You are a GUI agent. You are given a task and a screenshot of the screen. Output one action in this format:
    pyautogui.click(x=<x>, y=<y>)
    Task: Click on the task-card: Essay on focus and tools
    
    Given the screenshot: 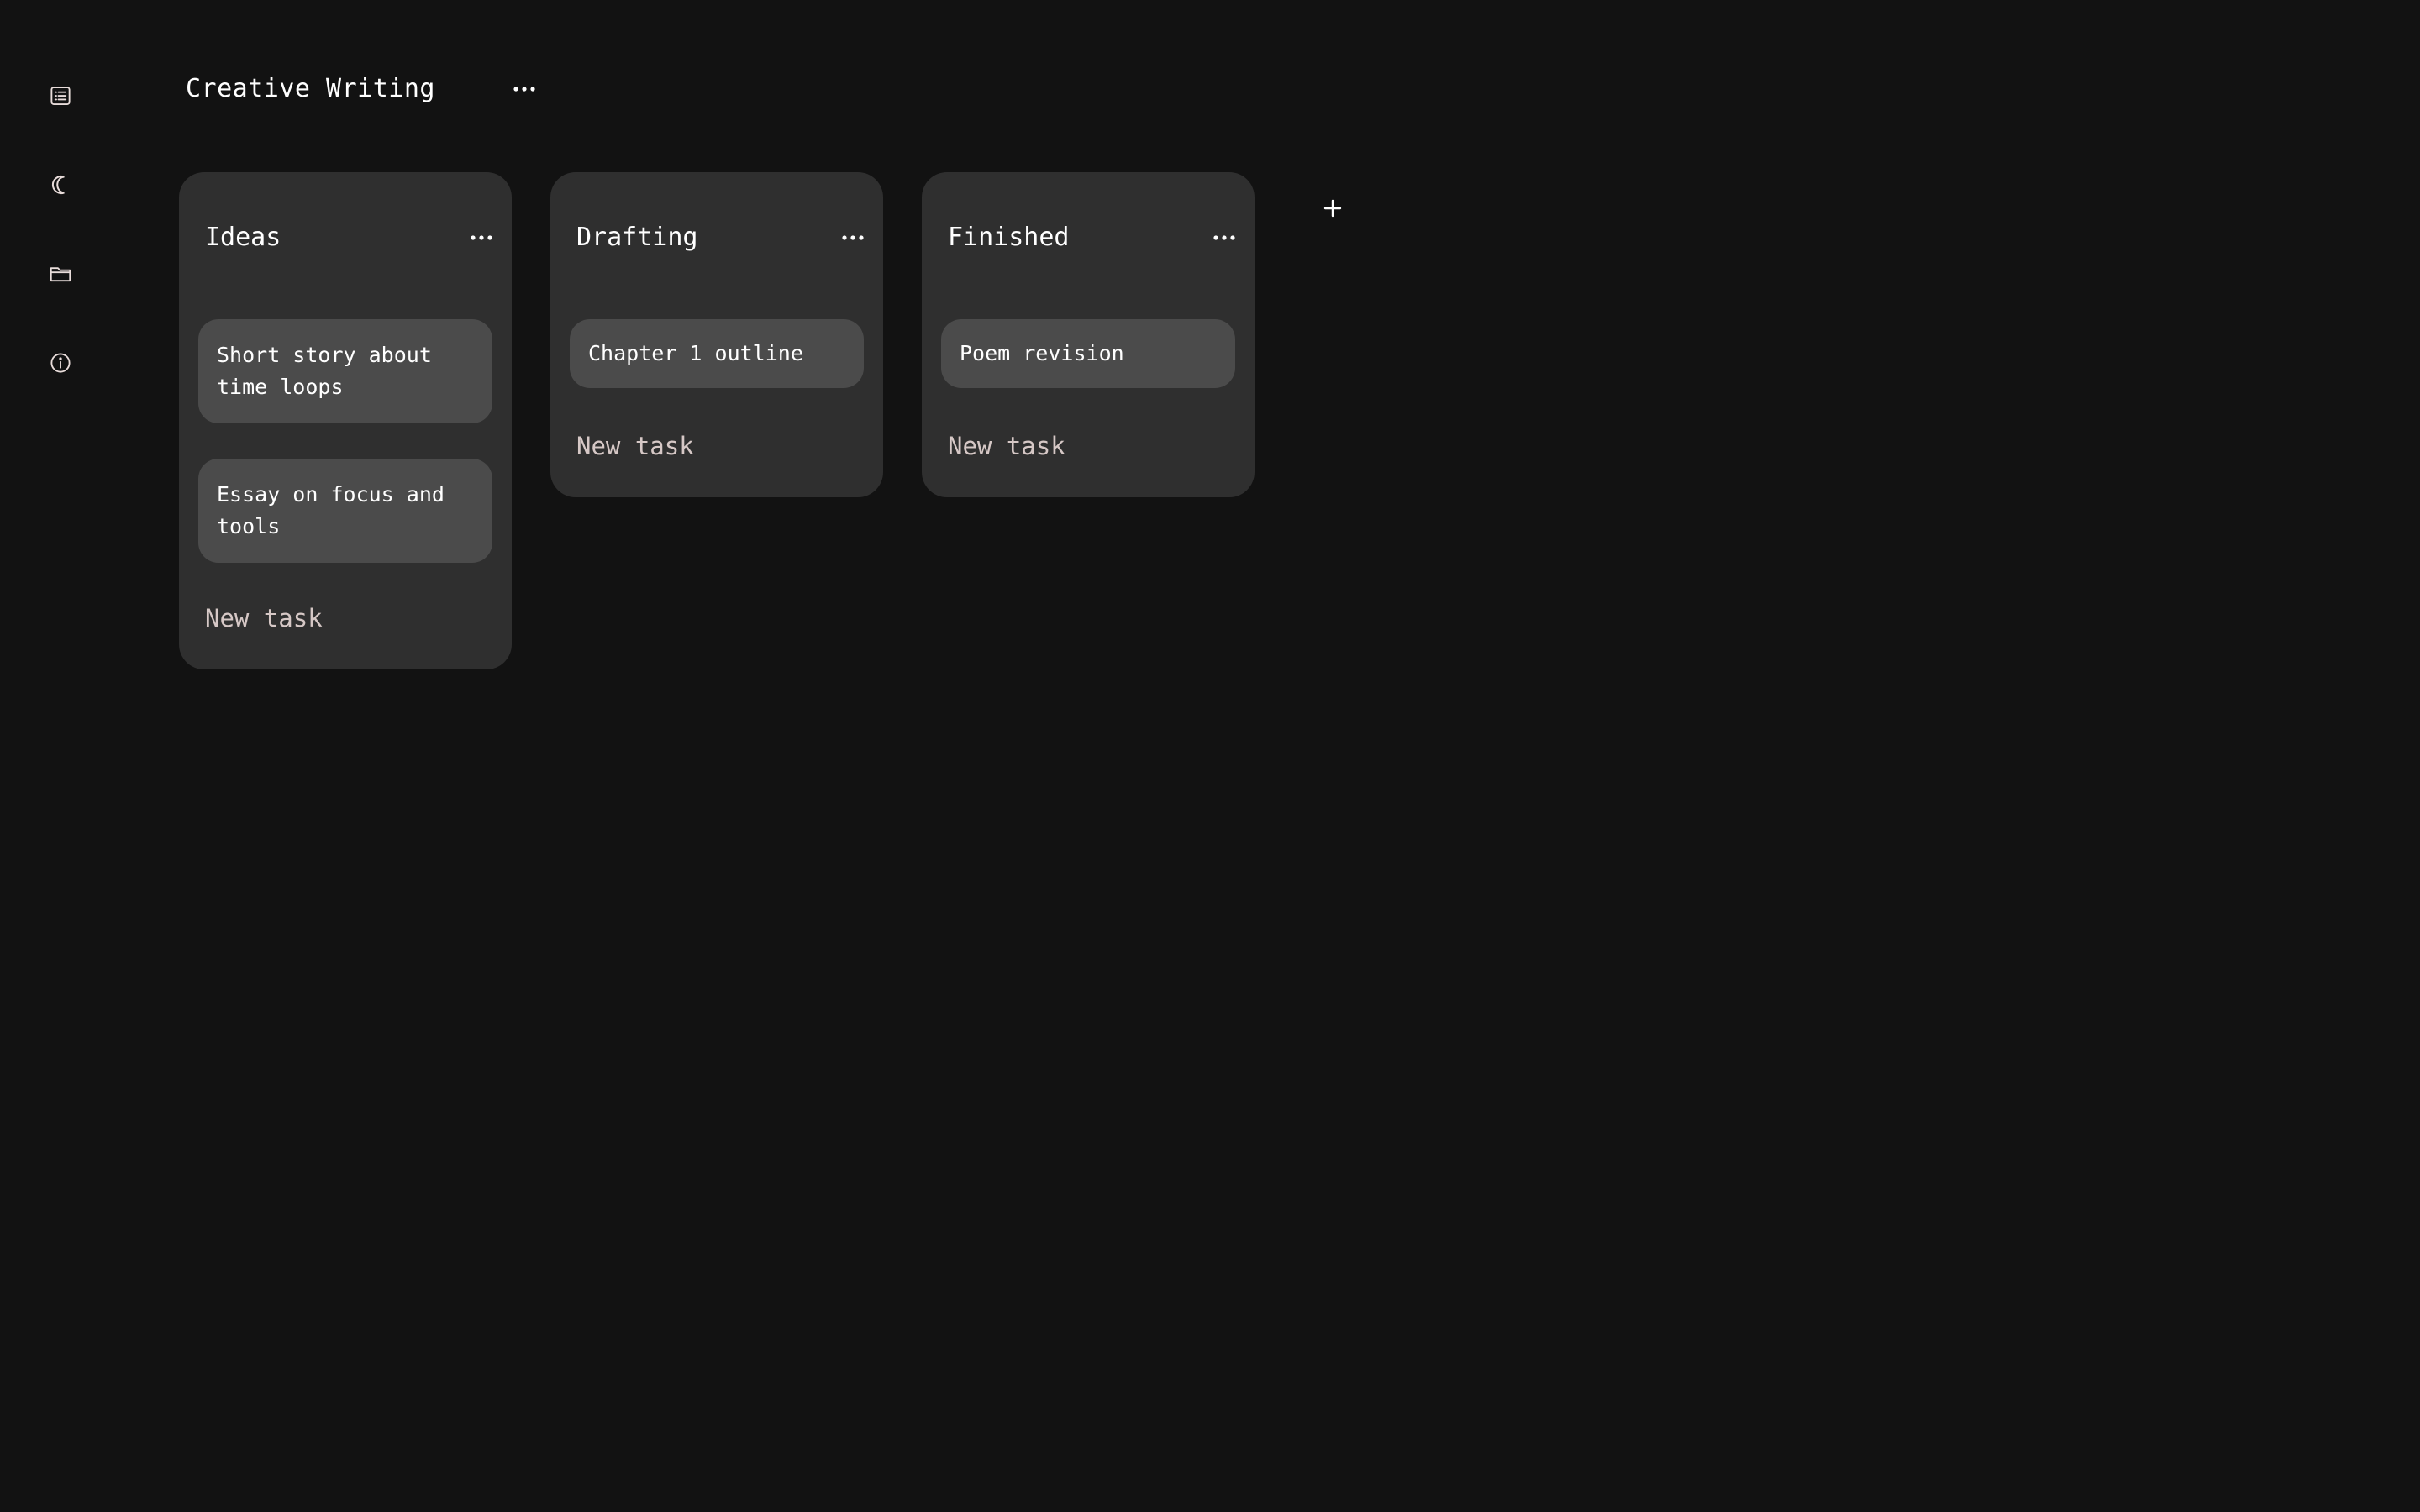 What is the action you would take?
    pyautogui.click(x=345, y=511)
    